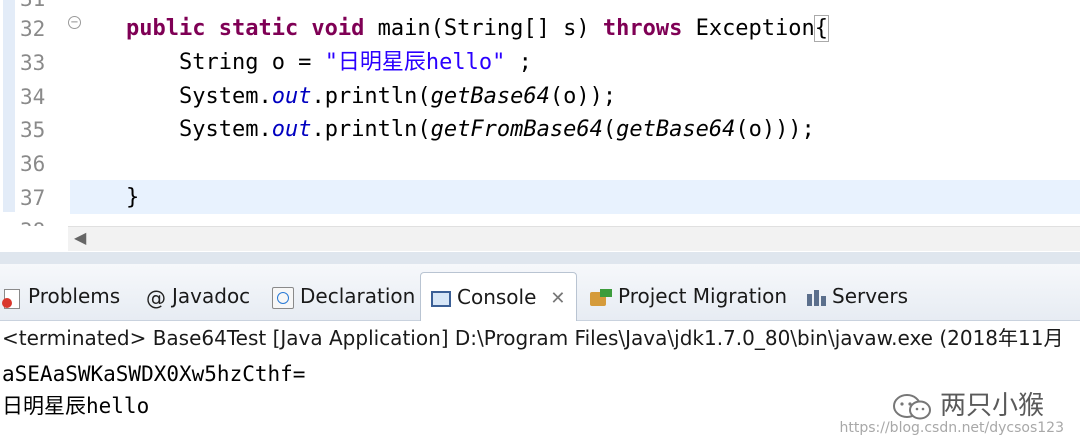  Describe the element at coordinates (441, 298) in the screenshot. I see `console-icon` at that location.